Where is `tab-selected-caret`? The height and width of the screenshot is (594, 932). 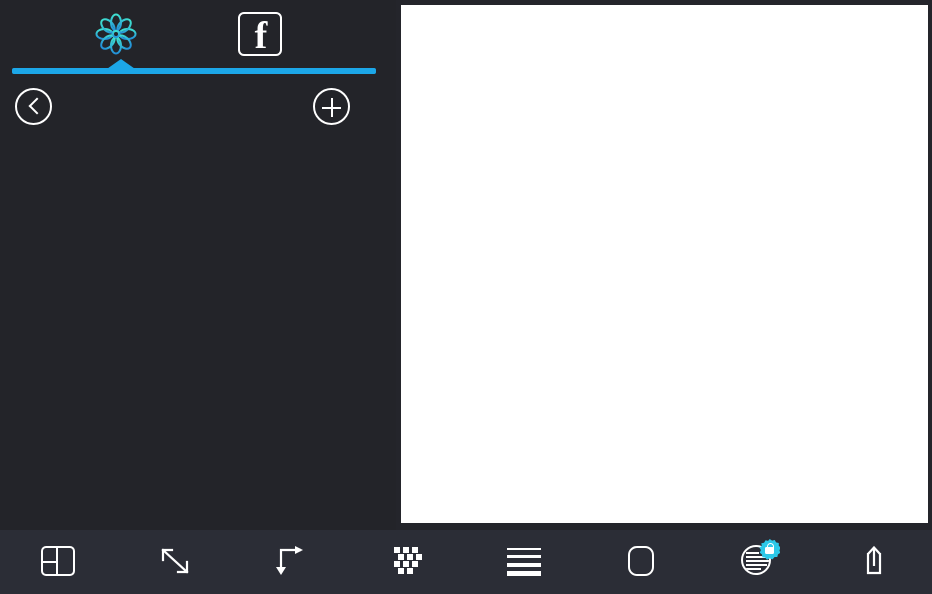
tab-selected-caret is located at coordinates (121, 65).